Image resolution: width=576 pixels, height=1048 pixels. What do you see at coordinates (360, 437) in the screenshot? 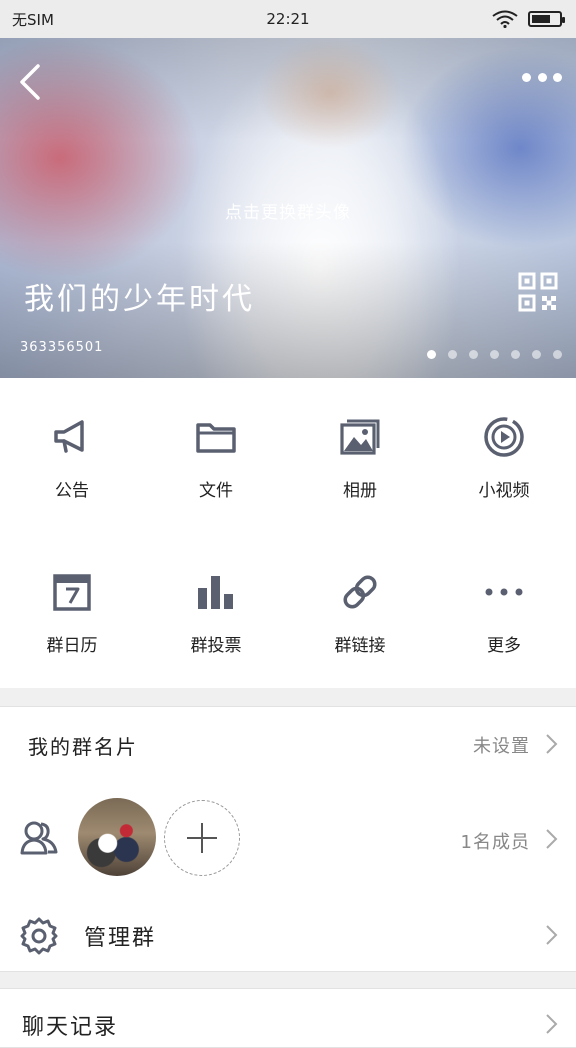
I see `album-icon` at bounding box center [360, 437].